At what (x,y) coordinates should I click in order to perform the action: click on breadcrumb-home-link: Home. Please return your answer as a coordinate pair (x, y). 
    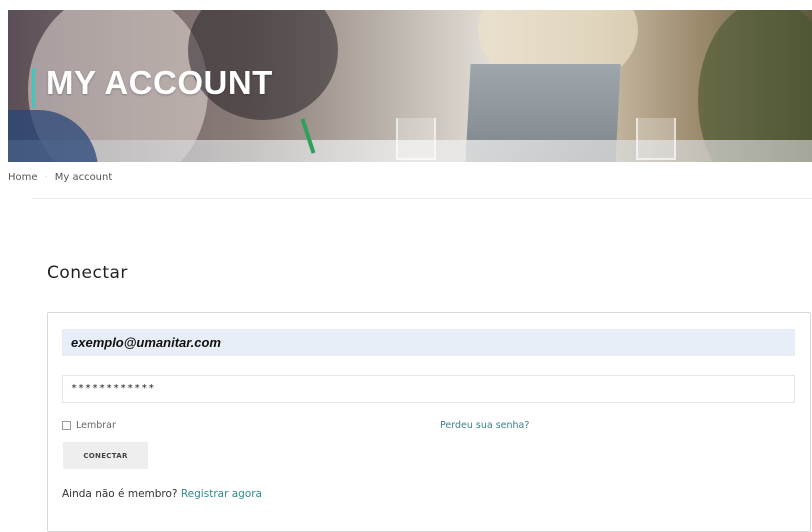
    Looking at the image, I should click on (23, 177).